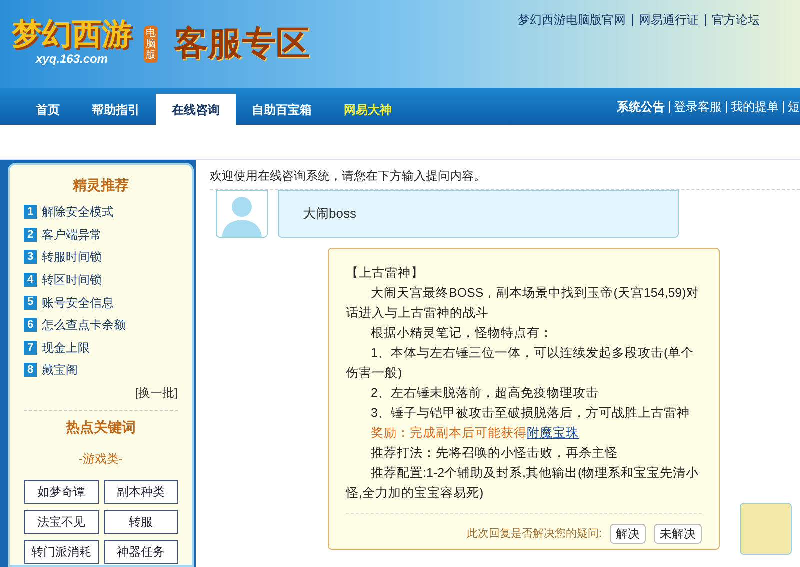 The image size is (800, 567). Describe the element at coordinates (794, 107) in the screenshot. I see `nav-link: 短` at that location.